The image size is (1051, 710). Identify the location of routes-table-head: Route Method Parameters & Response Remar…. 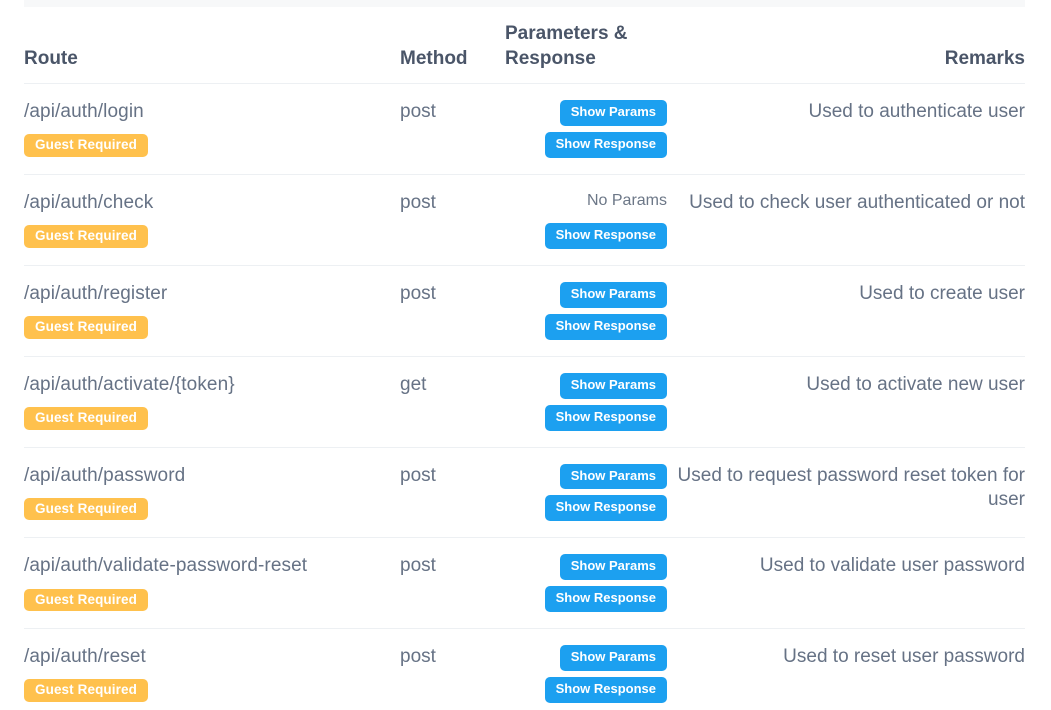
(524, 45).